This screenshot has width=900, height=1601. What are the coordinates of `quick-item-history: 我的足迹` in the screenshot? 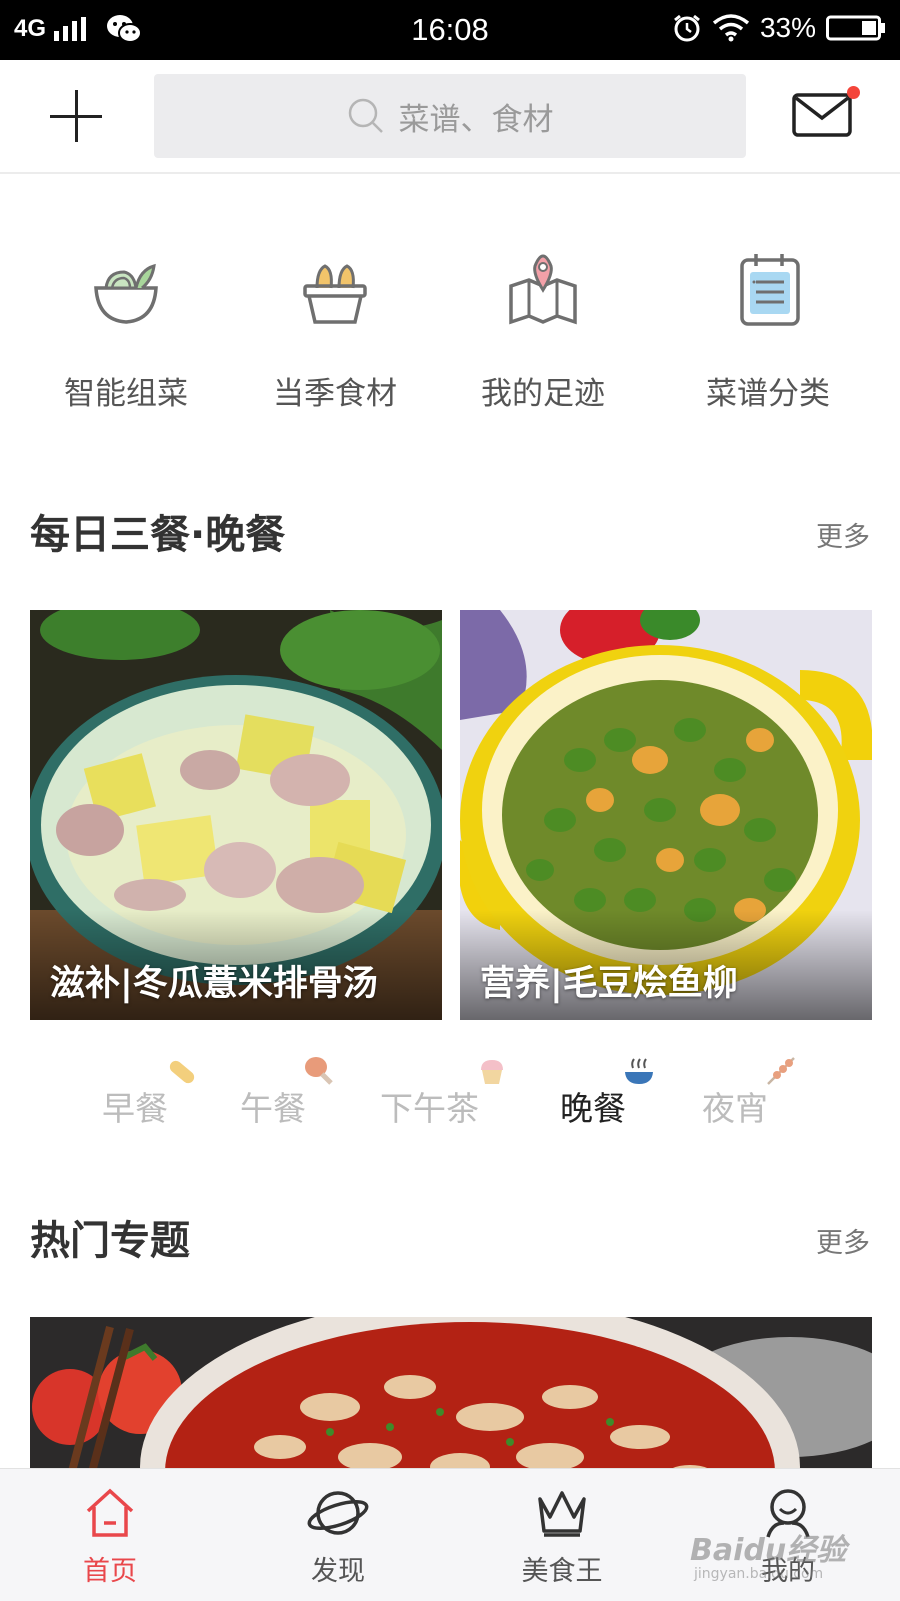 It's located at (543, 331).